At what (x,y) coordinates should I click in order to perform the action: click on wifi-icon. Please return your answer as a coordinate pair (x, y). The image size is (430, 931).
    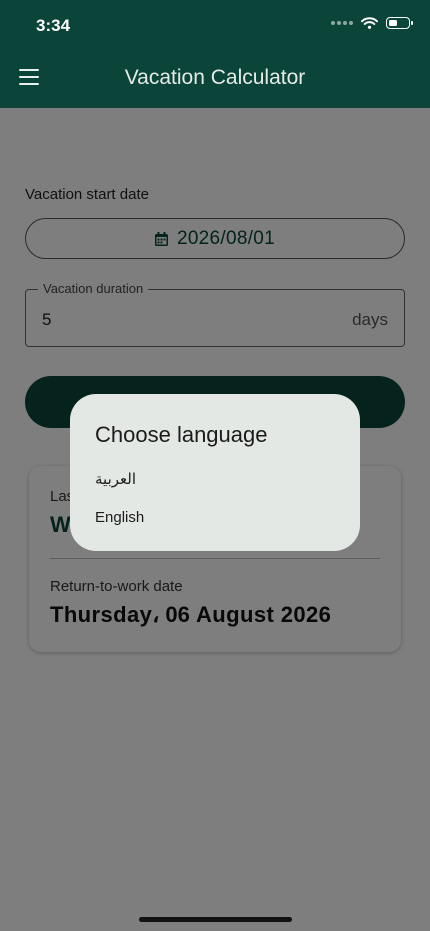
    Looking at the image, I should click on (369, 23).